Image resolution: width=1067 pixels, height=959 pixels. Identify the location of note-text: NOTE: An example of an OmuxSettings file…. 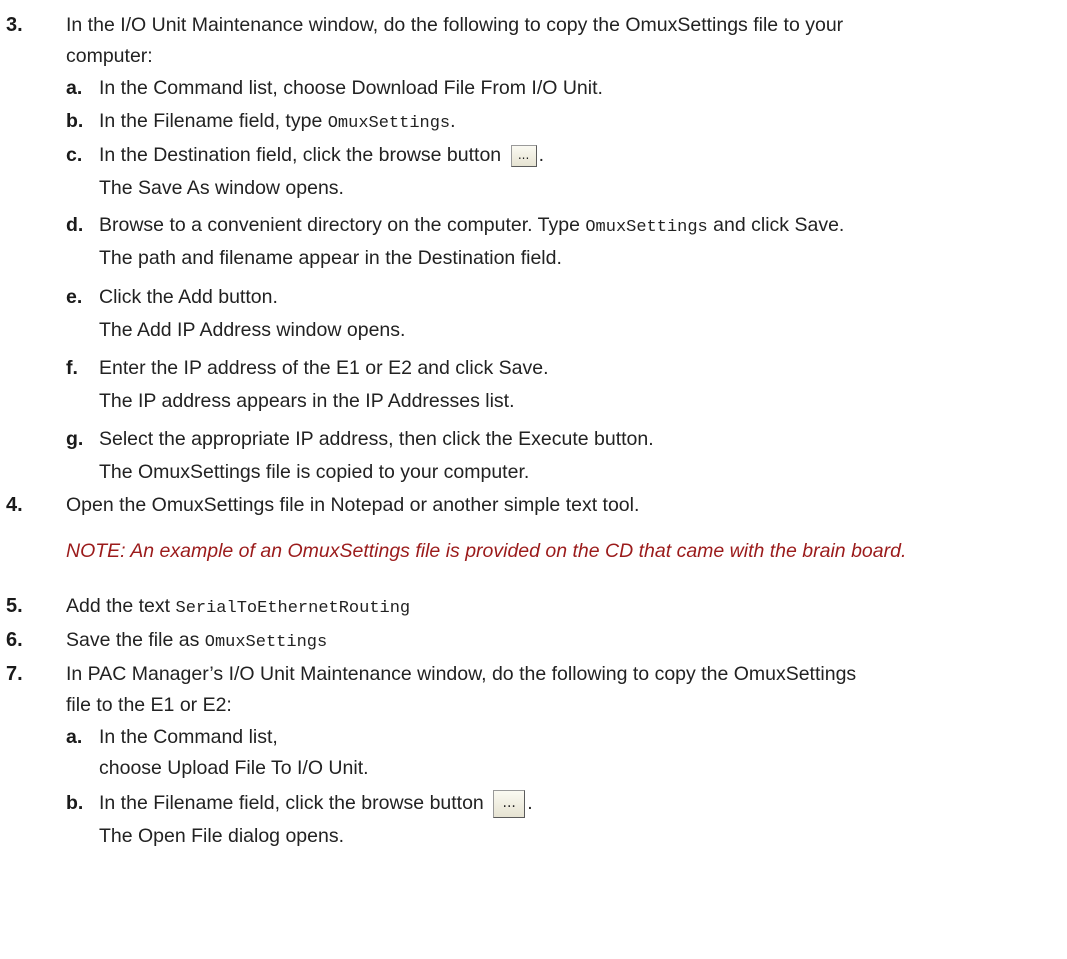
(486, 551).